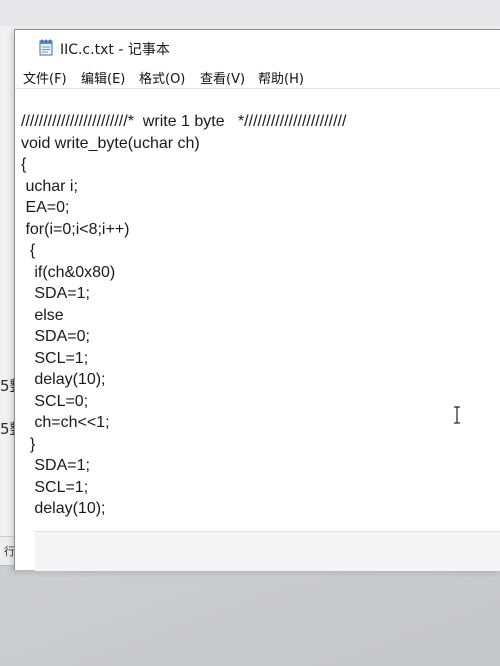 This screenshot has height=666, width=500. Describe the element at coordinates (115, 50) in the screenshot. I see `window-title: IIC.c.txt - 记事本` at that location.